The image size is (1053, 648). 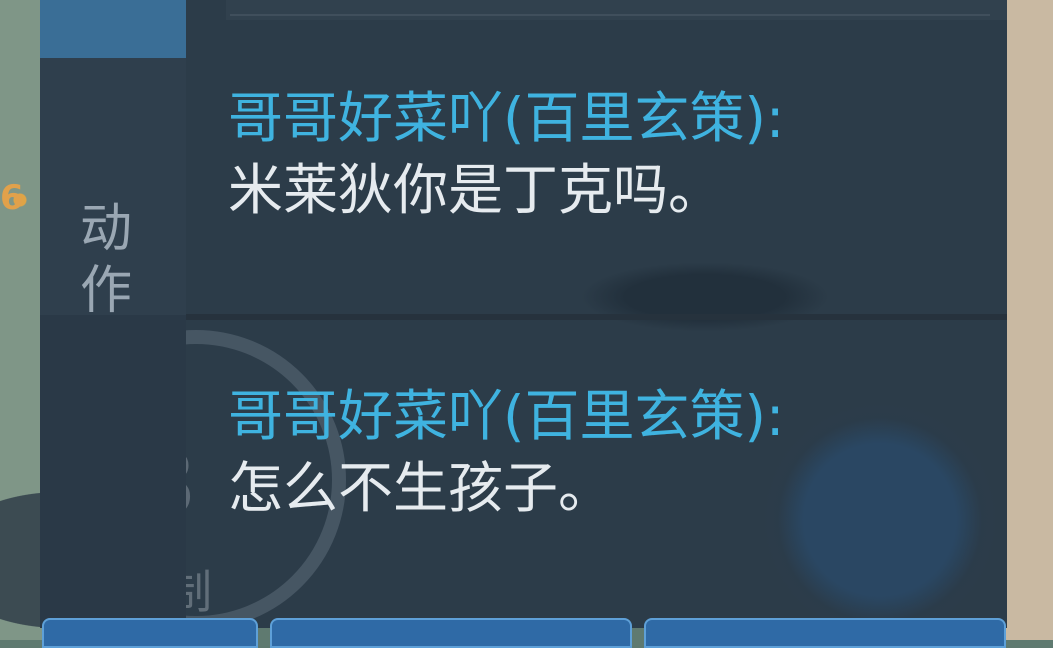 I want to click on eye-decoration, so click(x=705, y=297).